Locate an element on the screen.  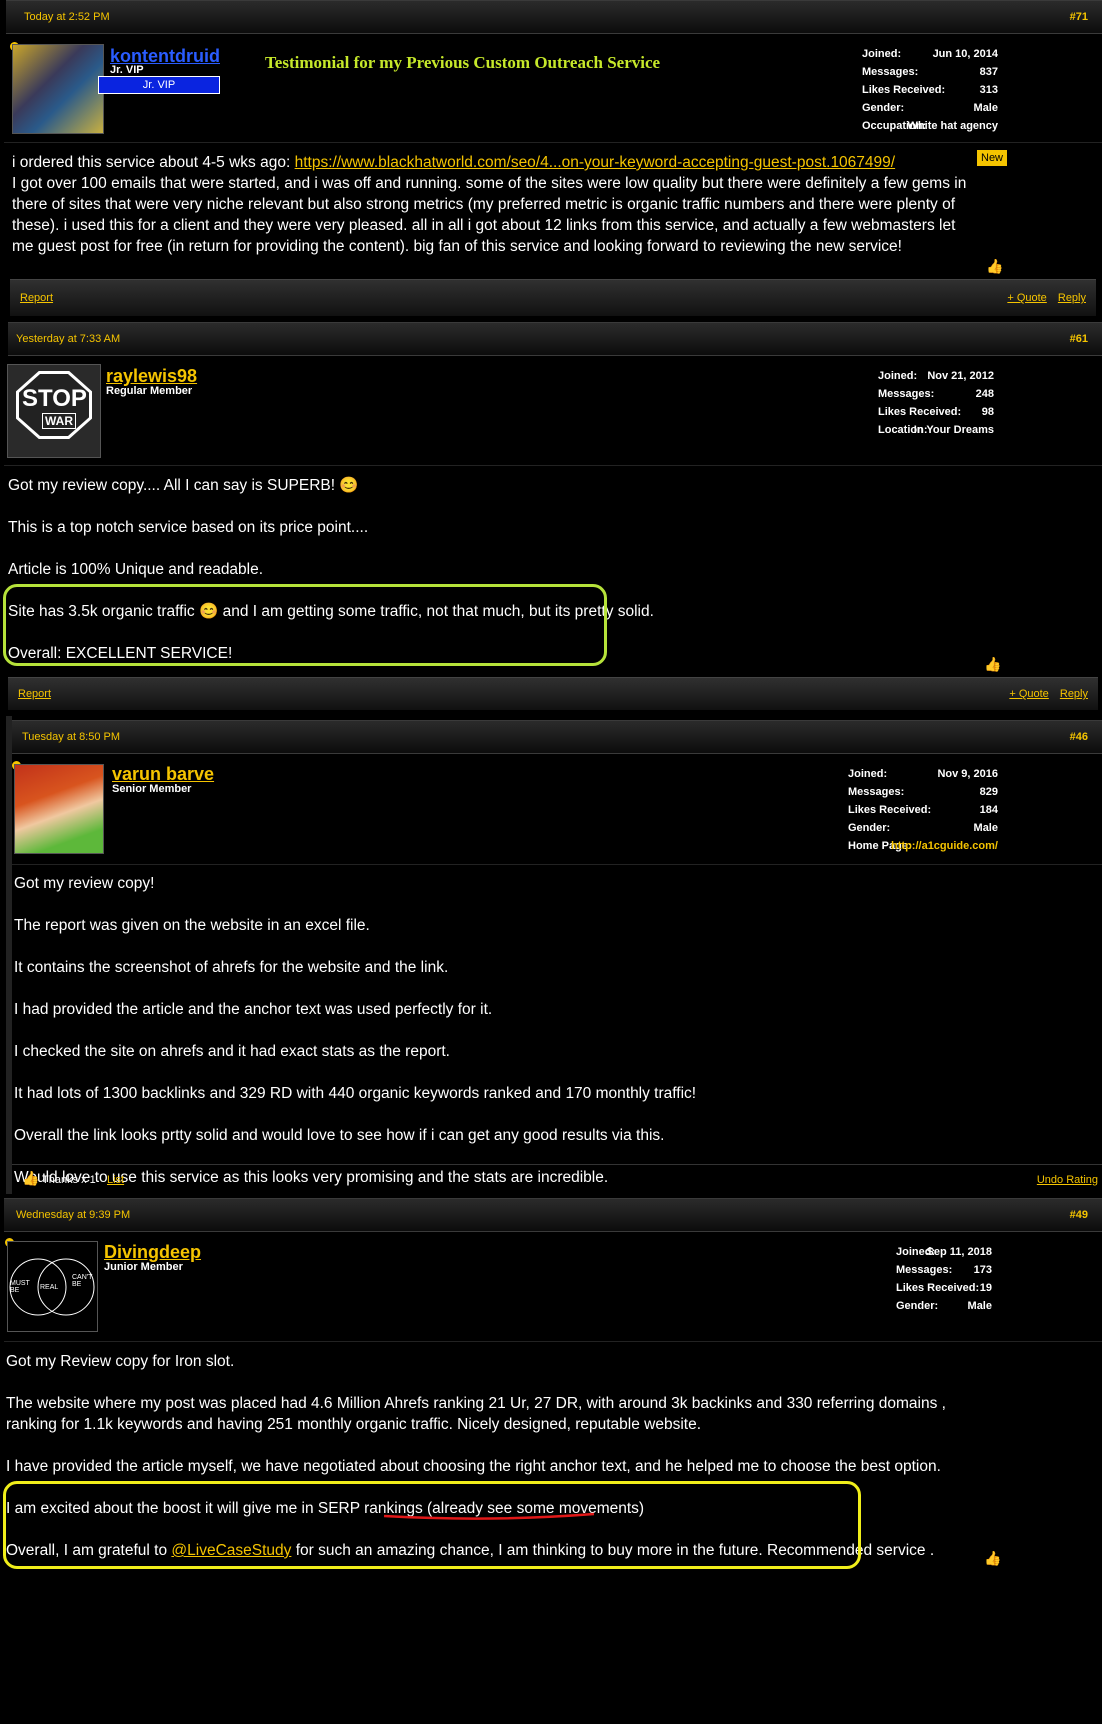
post-number: #61 is located at coordinates (1079, 339).